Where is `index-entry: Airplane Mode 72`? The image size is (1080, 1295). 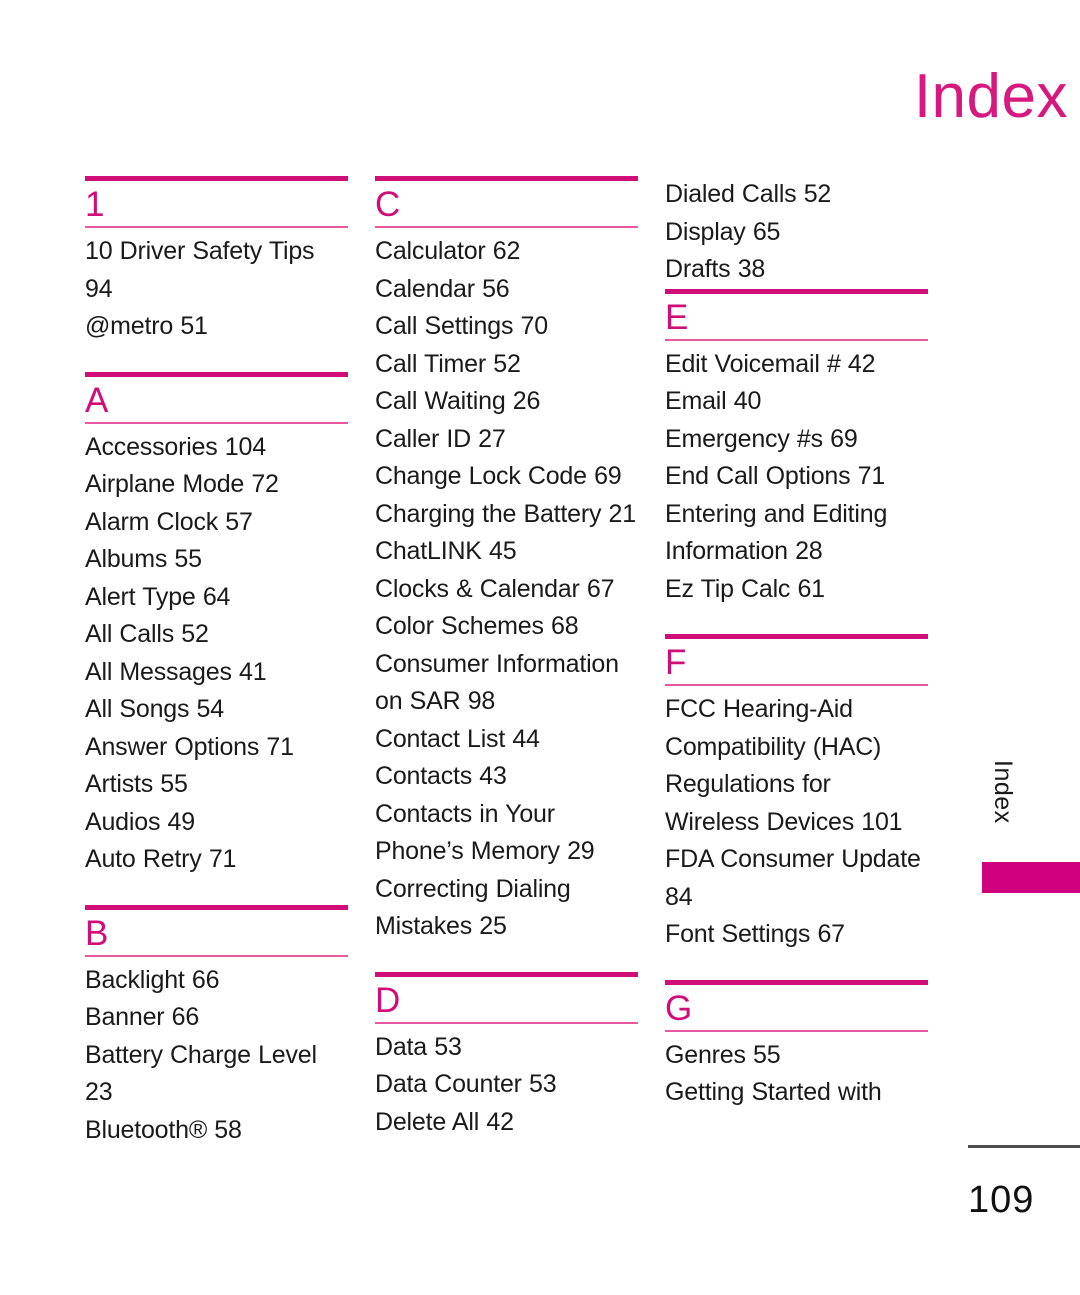 index-entry: Airplane Mode 72 is located at coordinates (216, 485).